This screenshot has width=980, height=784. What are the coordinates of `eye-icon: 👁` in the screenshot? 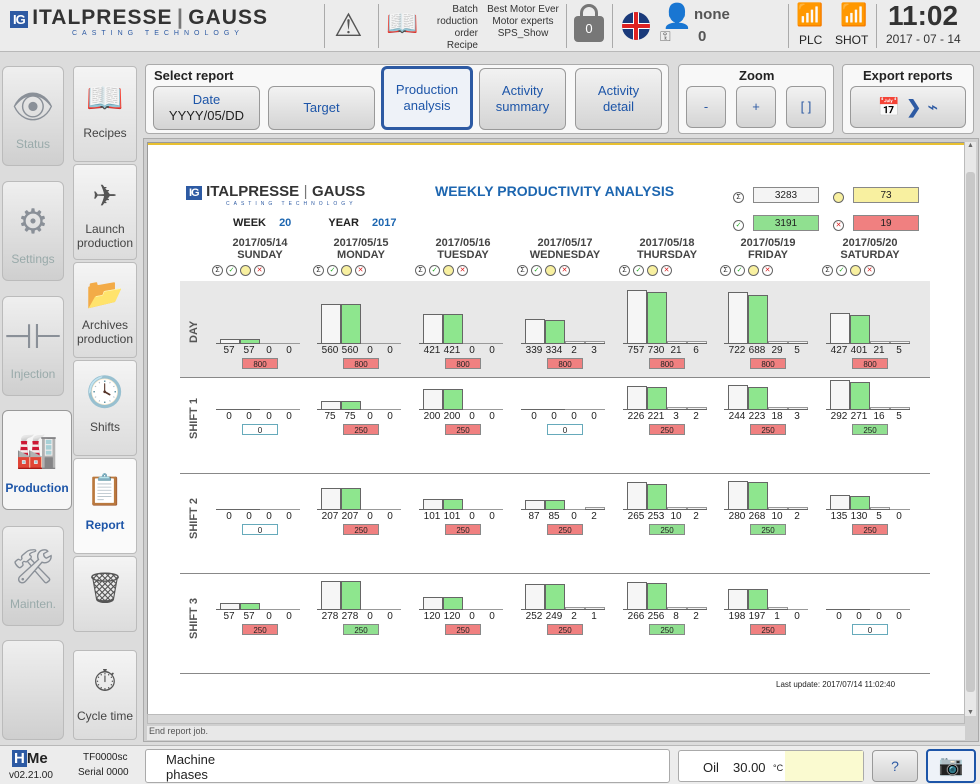 It's located at (33, 107).